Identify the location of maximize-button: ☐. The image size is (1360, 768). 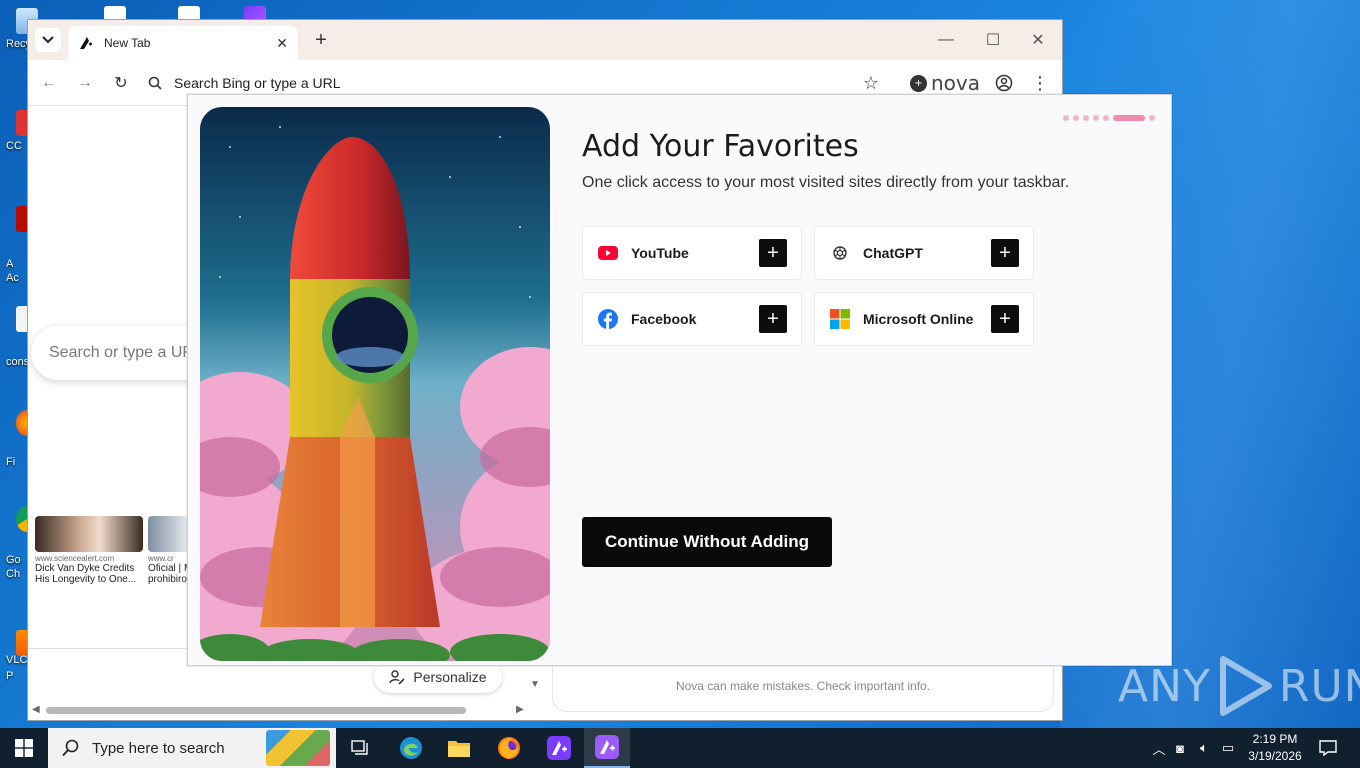
(993, 40).